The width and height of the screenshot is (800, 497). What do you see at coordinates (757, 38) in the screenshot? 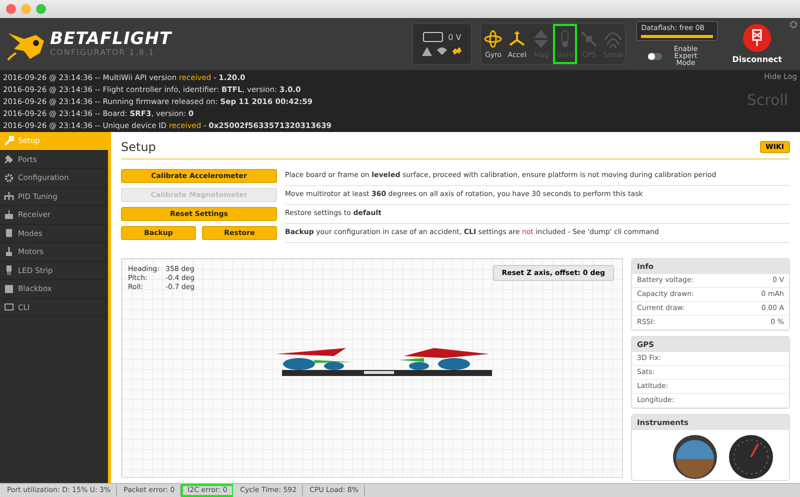
I see `usb-plug-icon` at bounding box center [757, 38].